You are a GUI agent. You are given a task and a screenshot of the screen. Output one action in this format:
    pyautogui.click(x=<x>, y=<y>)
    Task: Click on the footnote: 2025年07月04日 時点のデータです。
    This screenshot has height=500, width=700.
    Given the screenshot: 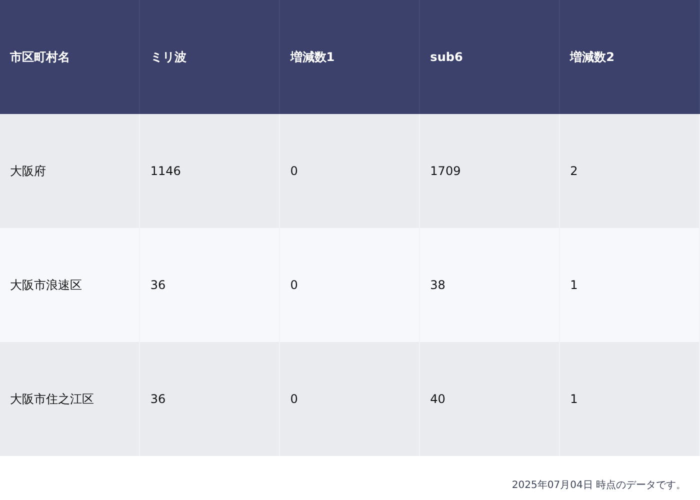 What is the action you would take?
    pyautogui.click(x=599, y=485)
    